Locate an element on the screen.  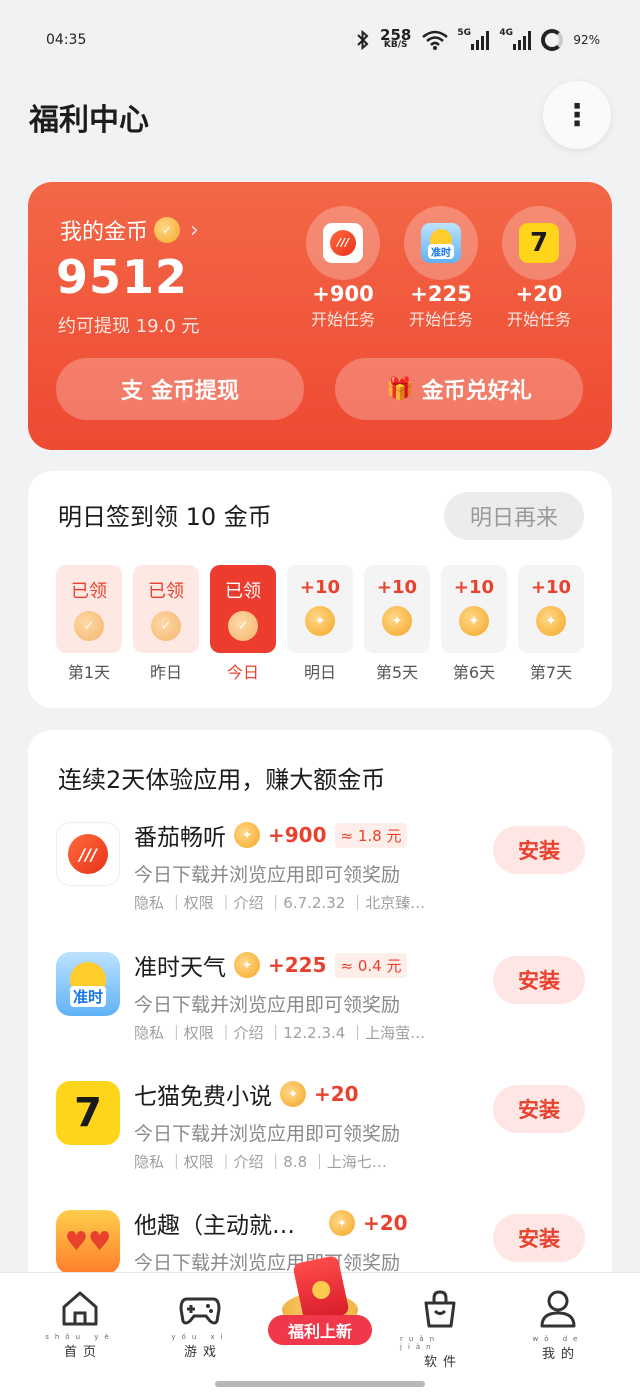
more-vertical-icon: ⋮ is located at coordinates (577, 115).